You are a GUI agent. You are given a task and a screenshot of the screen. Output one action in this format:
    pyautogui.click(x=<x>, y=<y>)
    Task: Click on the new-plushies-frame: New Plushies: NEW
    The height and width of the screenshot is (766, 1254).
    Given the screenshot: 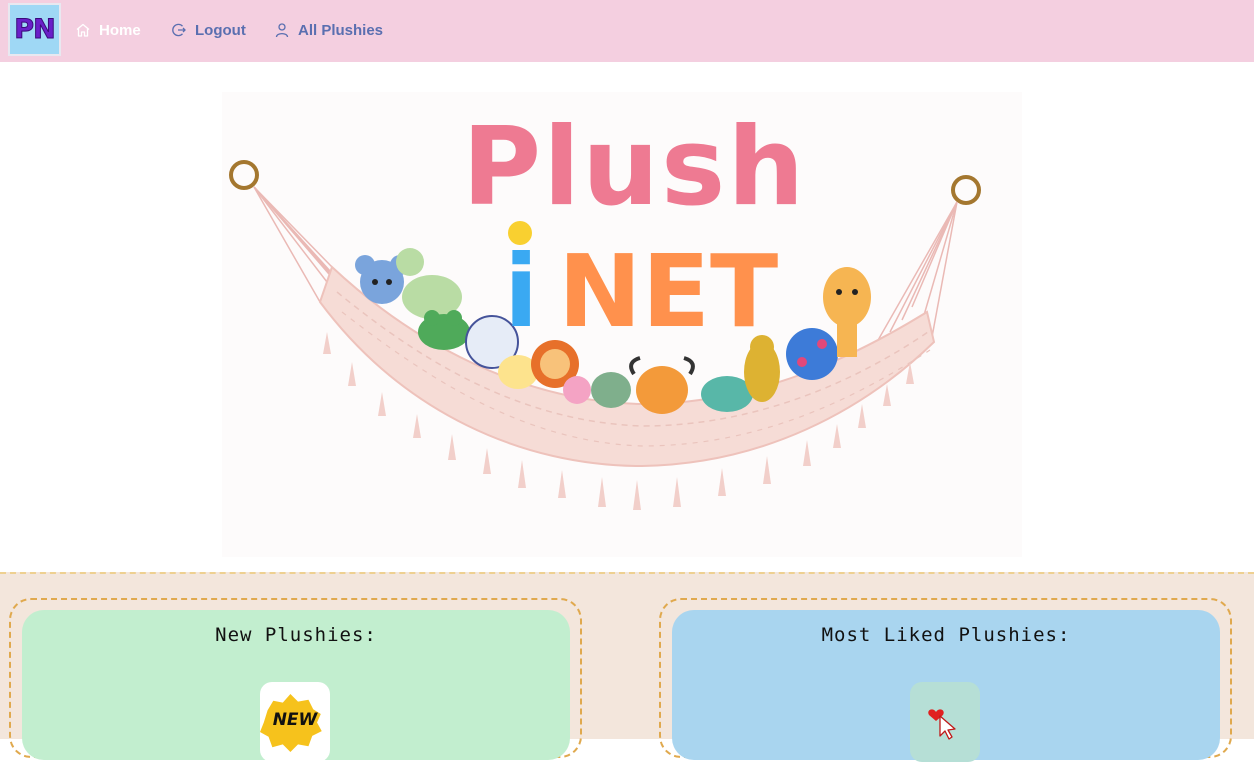 What is the action you would take?
    pyautogui.click(x=295, y=680)
    